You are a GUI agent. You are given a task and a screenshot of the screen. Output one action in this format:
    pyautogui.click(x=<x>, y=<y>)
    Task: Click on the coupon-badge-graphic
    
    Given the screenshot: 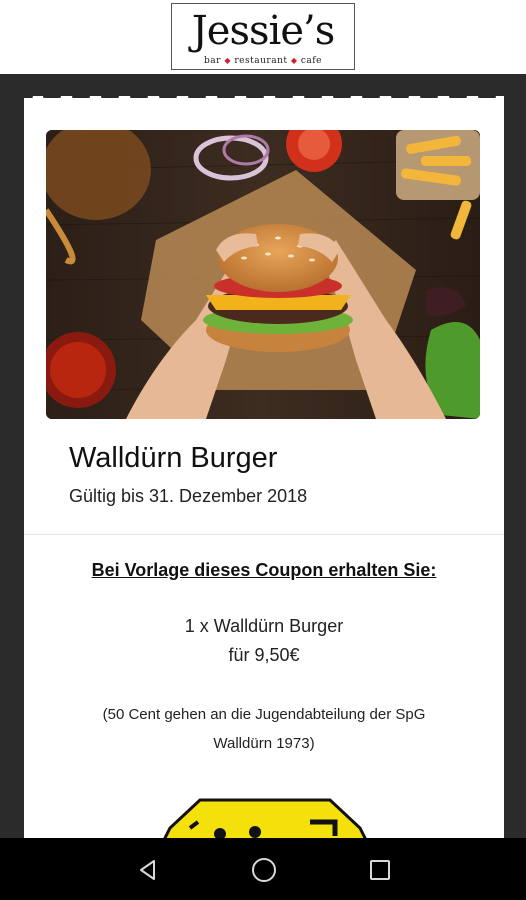 What is the action you would take?
    pyautogui.click(x=265, y=818)
    